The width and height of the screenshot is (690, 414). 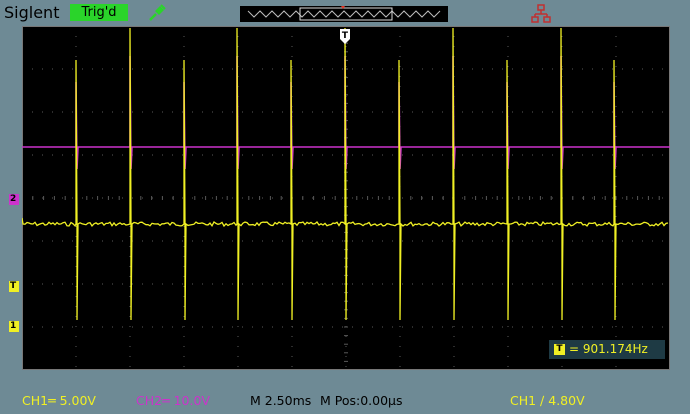 I want to click on ch2-scale: CH2═ 10.0V, so click(x=173, y=400).